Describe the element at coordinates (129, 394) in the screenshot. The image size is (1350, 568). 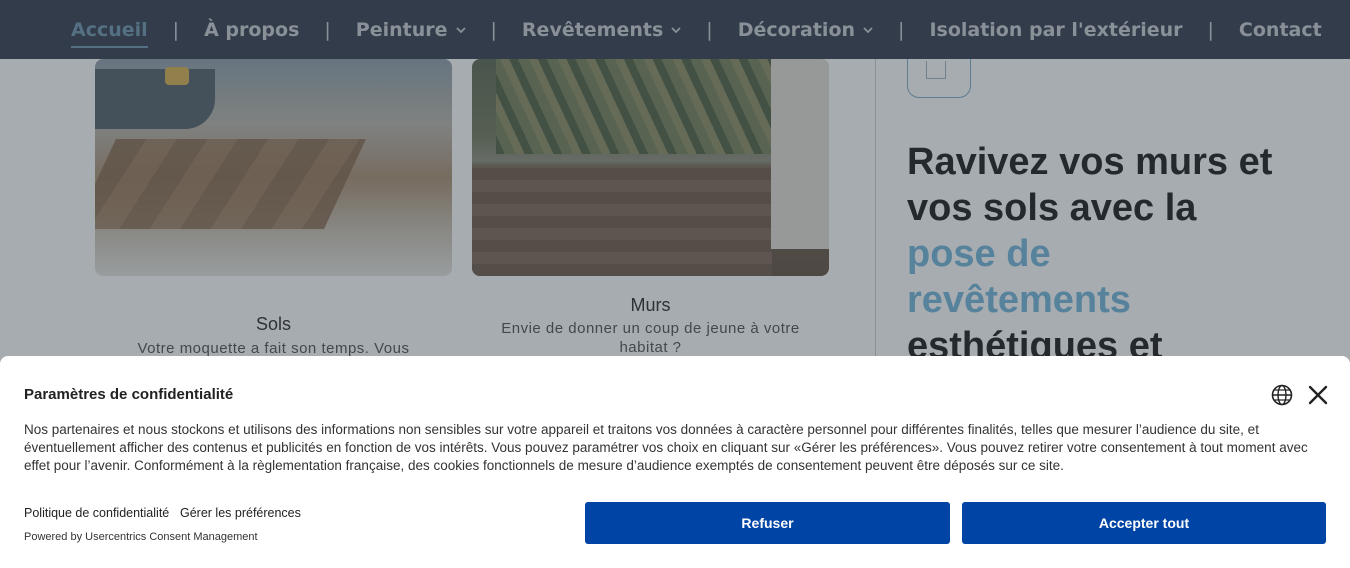
I see `consent-title: Paramètres de confidentialité` at that location.